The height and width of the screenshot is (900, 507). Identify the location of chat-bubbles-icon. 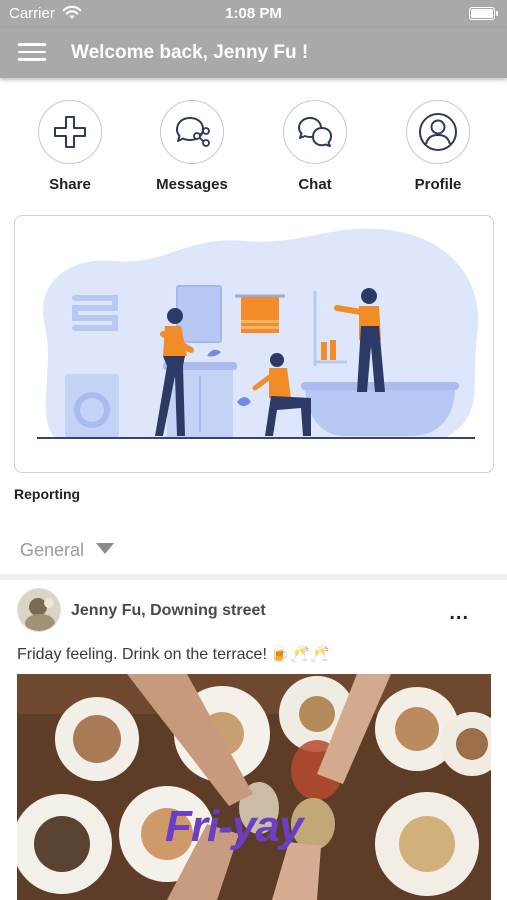
(315, 132).